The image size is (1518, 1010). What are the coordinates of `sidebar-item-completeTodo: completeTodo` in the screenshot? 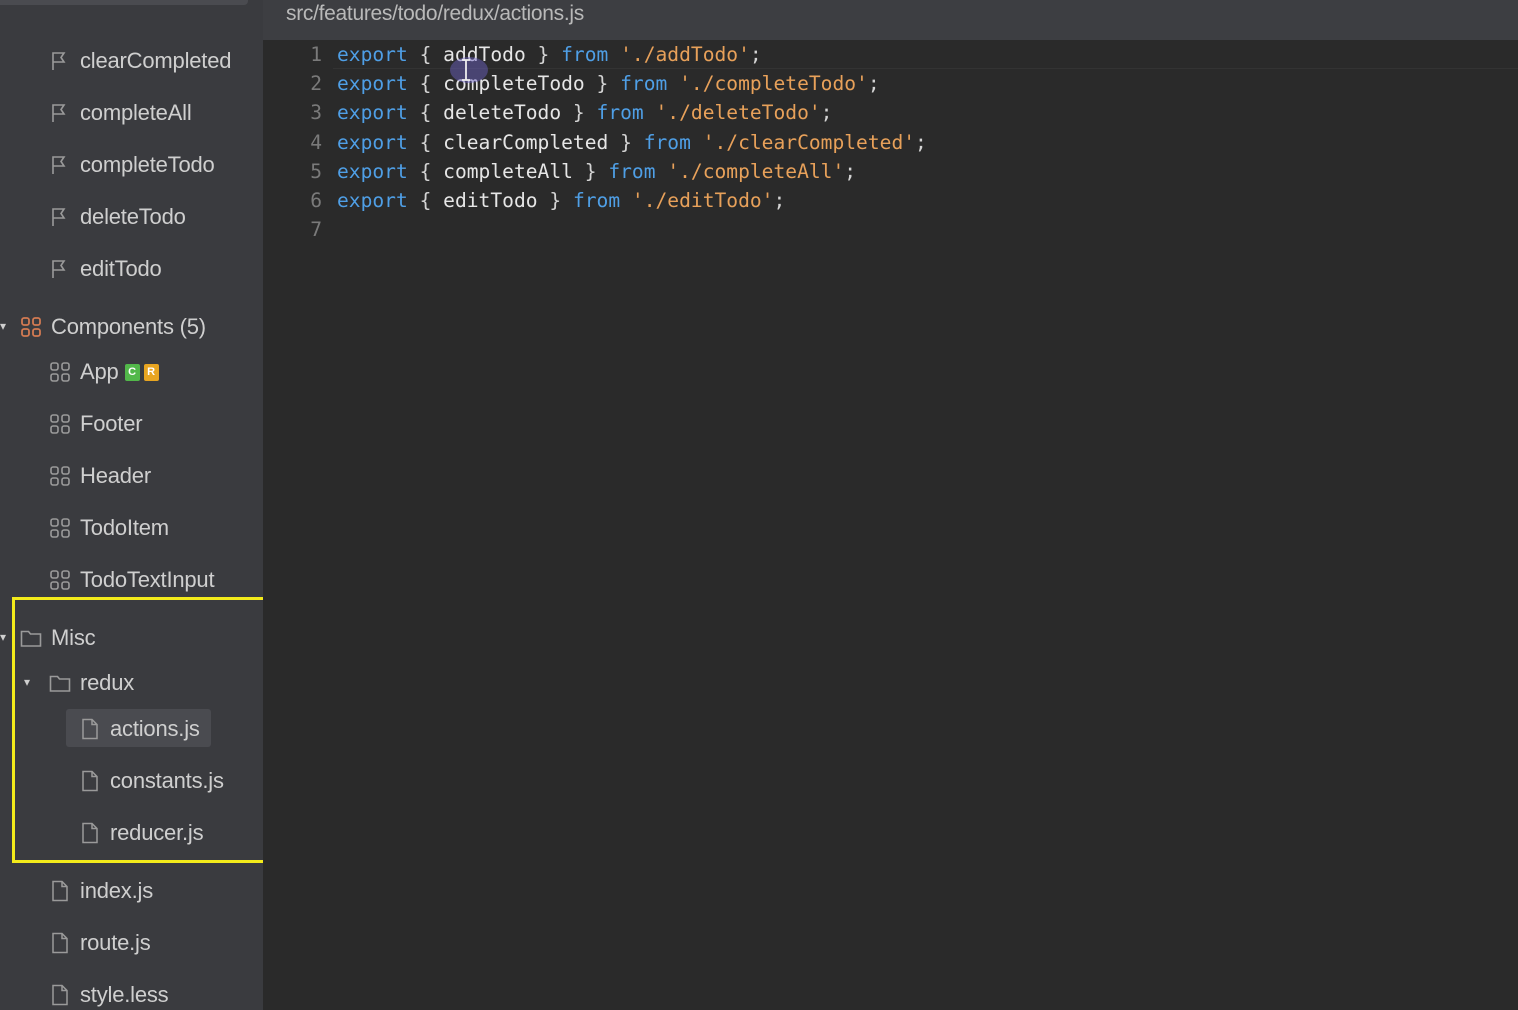 It's located at (132, 165).